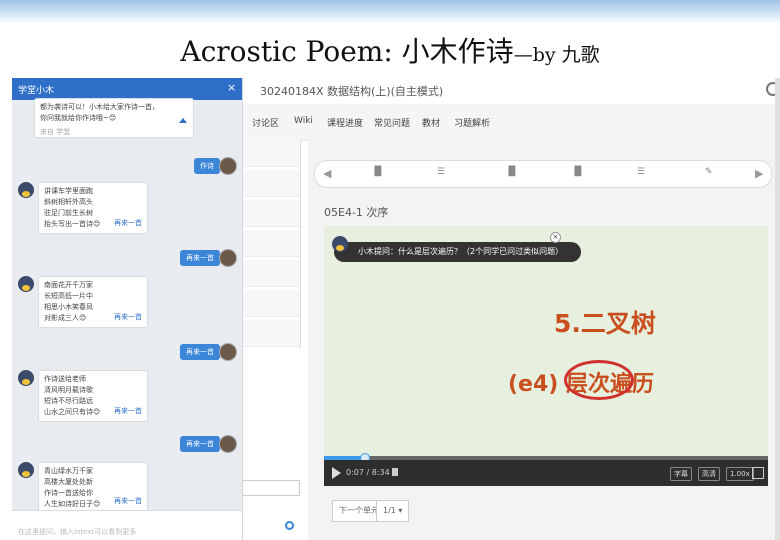 This screenshot has height=540, width=780. I want to click on chapter-list, so click(271, 244).